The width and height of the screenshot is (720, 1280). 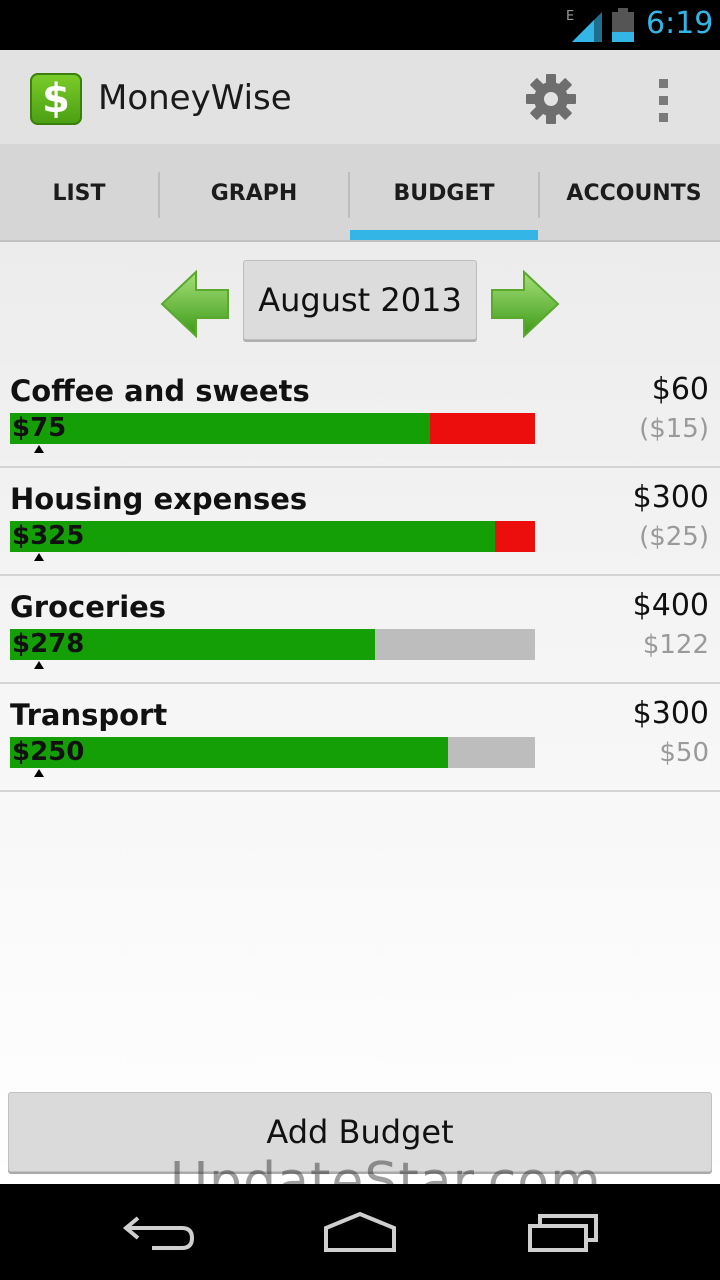 I want to click on back-icon, so click(x=158, y=1233).